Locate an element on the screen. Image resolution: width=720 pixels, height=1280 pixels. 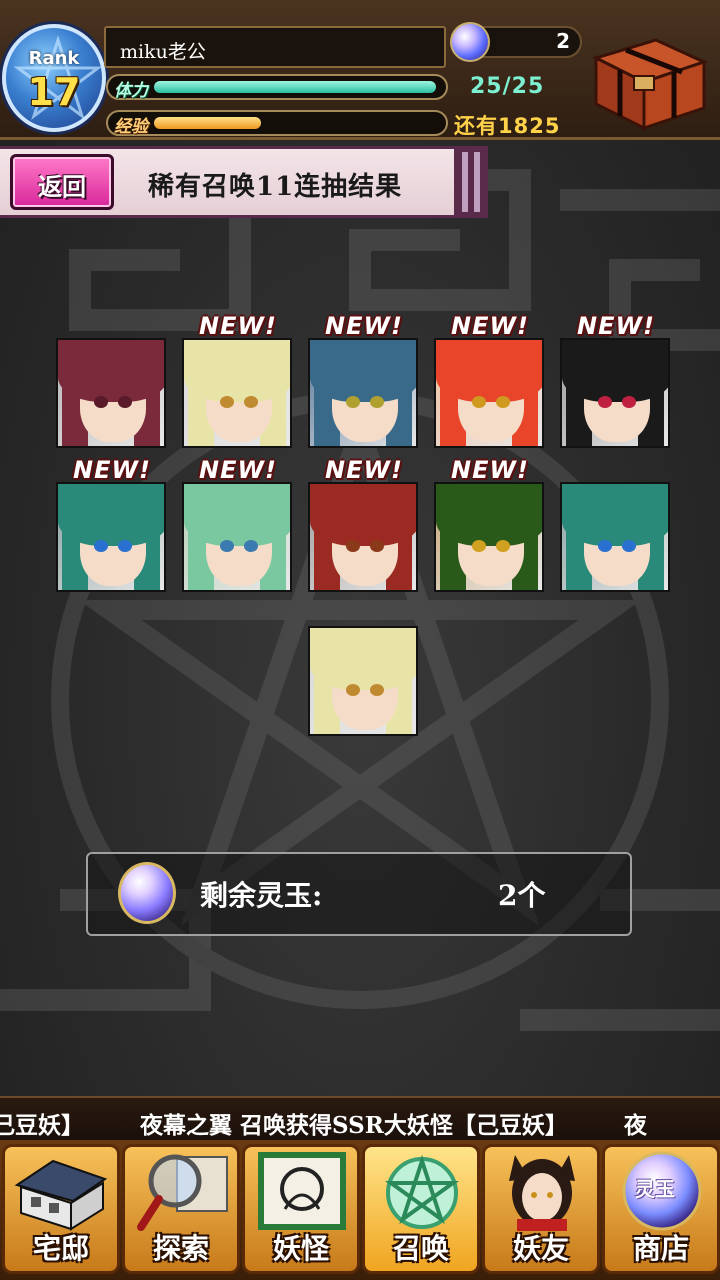
nav-item-summon: 召唤 is located at coordinates (421, 1209).